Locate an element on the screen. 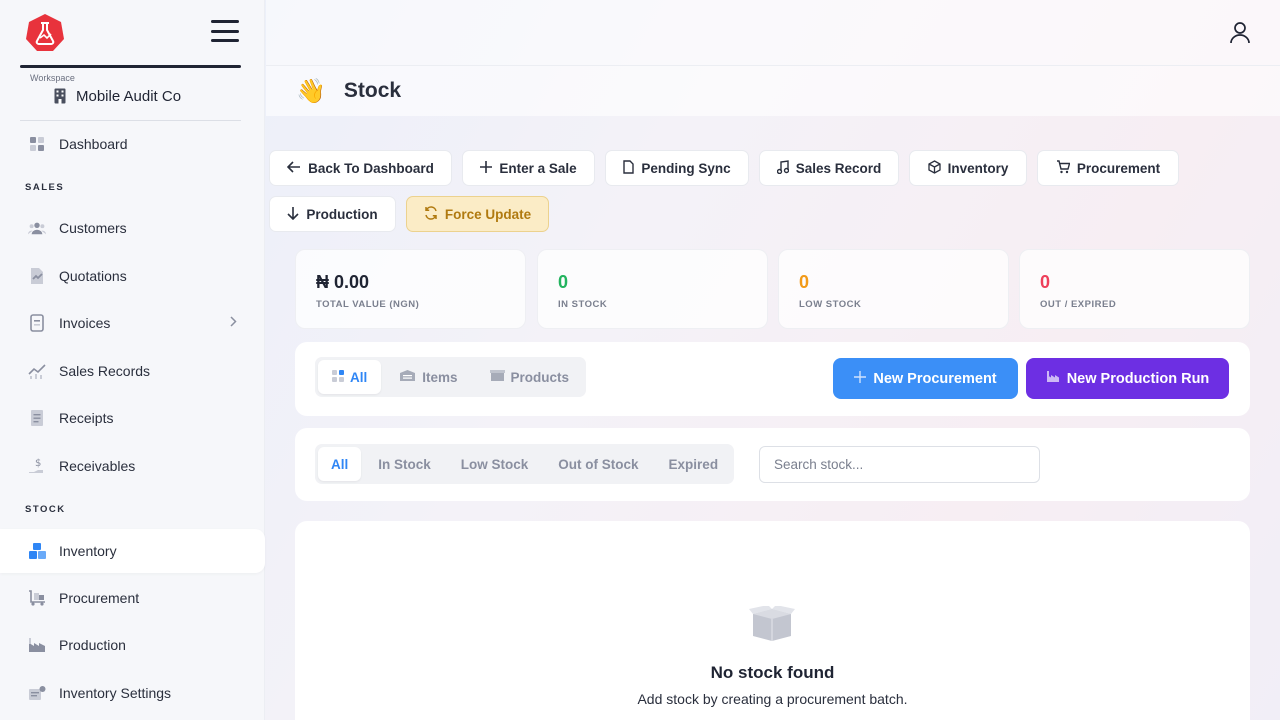  app-logo is located at coordinates (45, 33).